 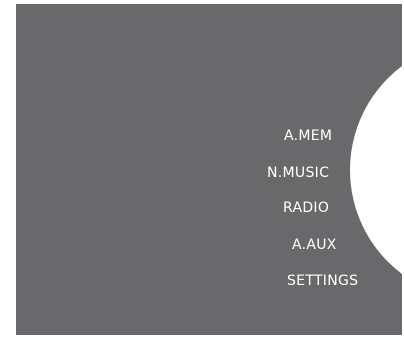 I want to click on menu-item-a-aux: A.AUX, so click(x=314, y=245).